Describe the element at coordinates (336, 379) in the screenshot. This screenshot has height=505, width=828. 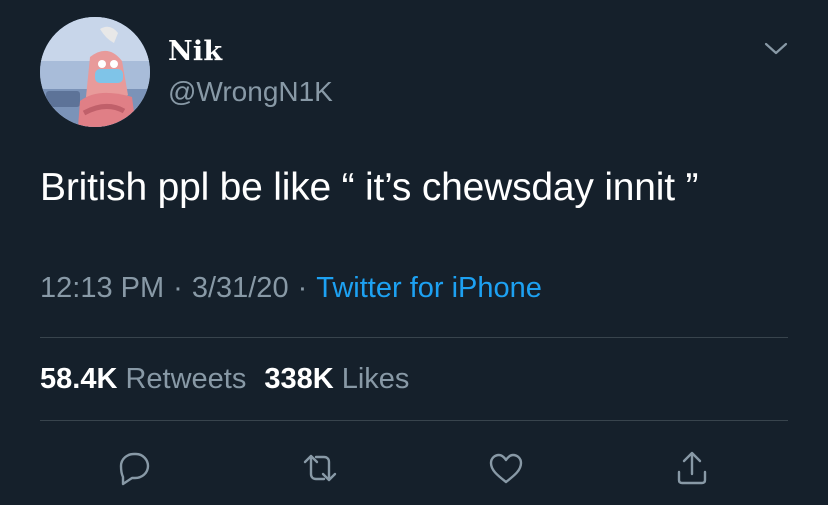
I see `likes-stat: 338K Likes` at that location.